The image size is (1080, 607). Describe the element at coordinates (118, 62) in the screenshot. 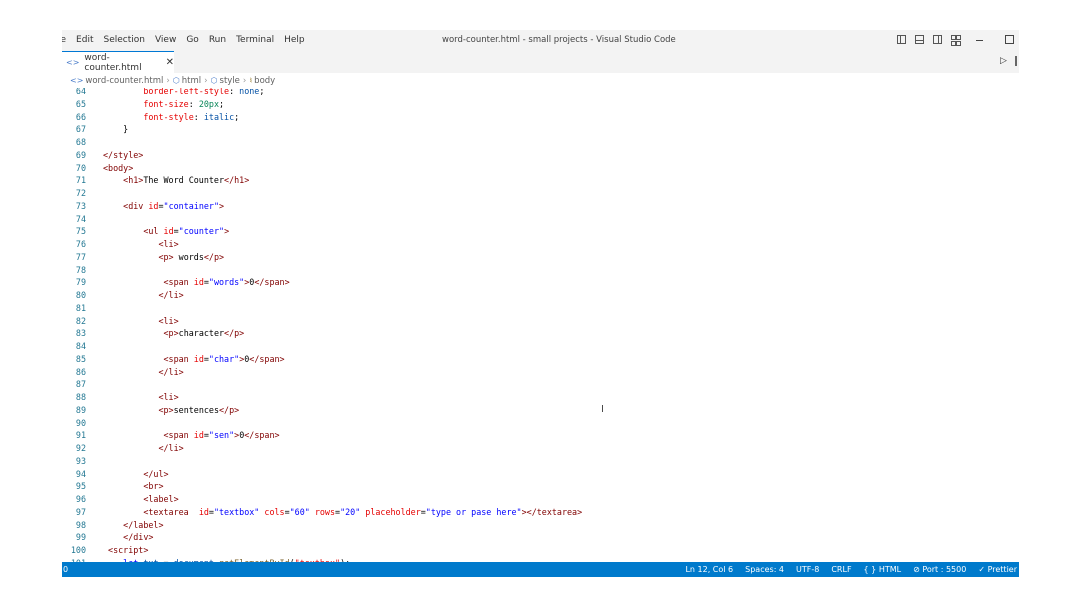

I see `tab-word-counter-html: <> word-counter.html ✕` at that location.